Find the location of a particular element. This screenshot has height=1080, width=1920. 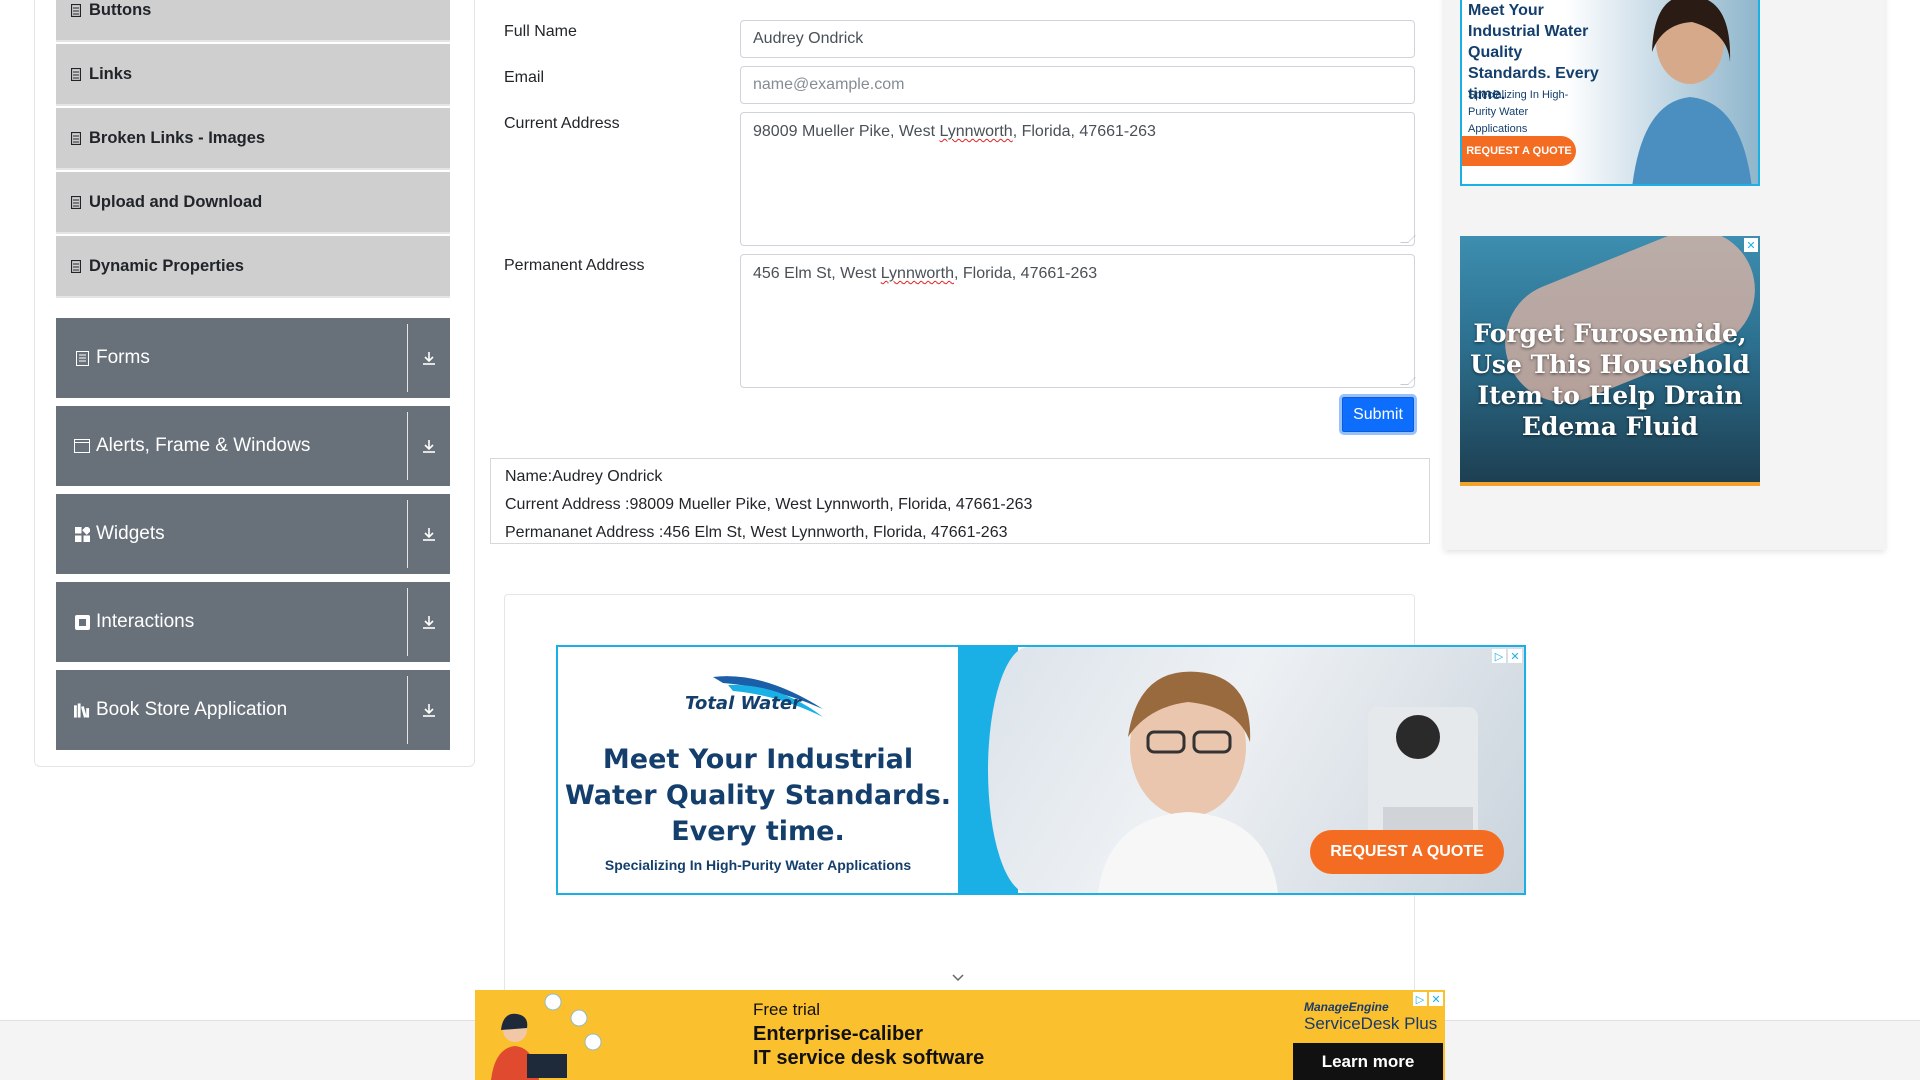

sidebar-item-broken-links: Broken Links - Images is located at coordinates (253, 139).